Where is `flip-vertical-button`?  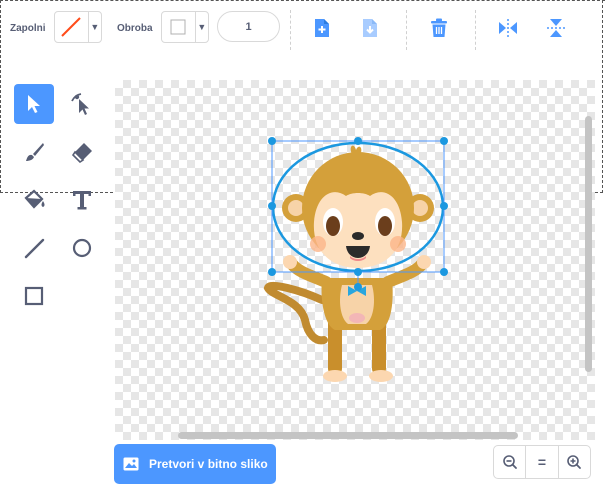 flip-vertical-button is located at coordinates (556, 28).